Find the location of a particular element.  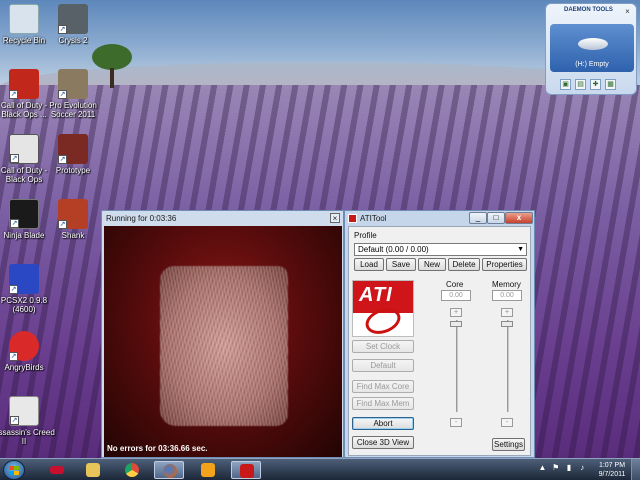

virtual-drive-panel: (H:) Empty is located at coordinates (592, 48).